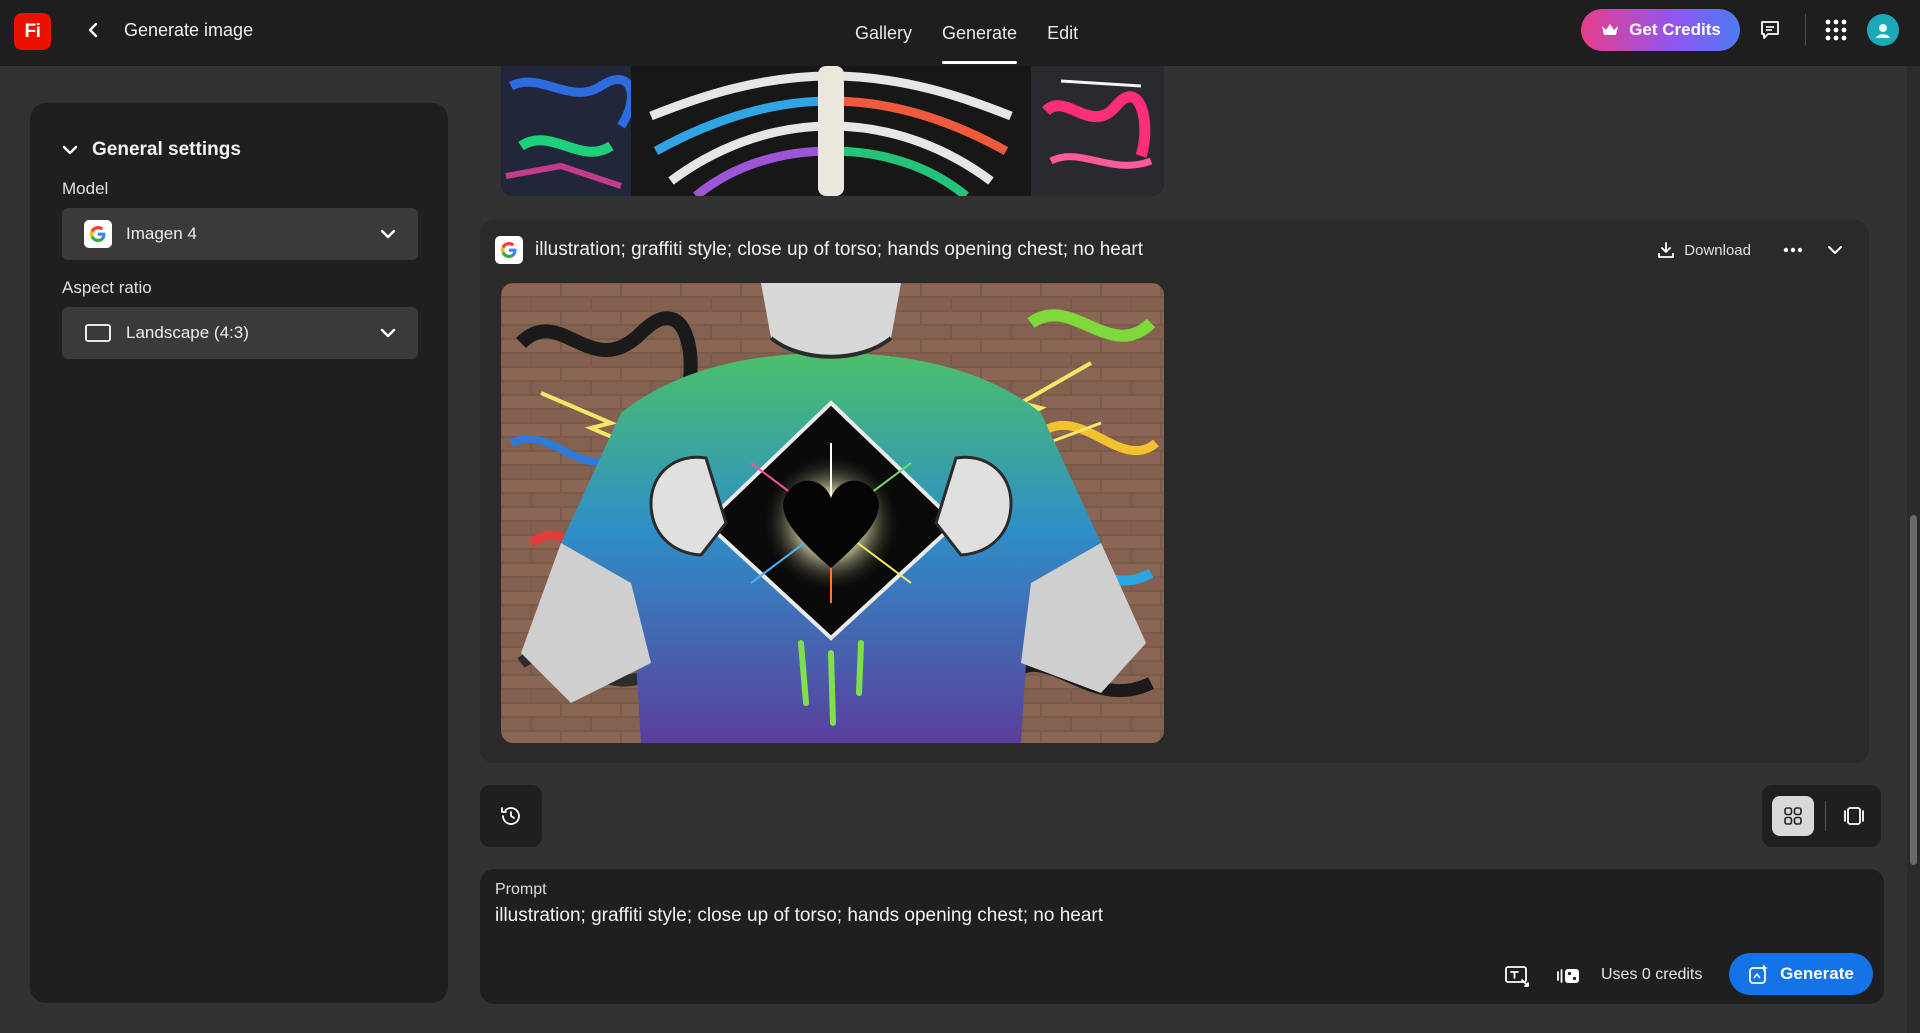  Describe the element at coordinates (1821, 816) in the screenshot. I see `view-toggle` at that location.